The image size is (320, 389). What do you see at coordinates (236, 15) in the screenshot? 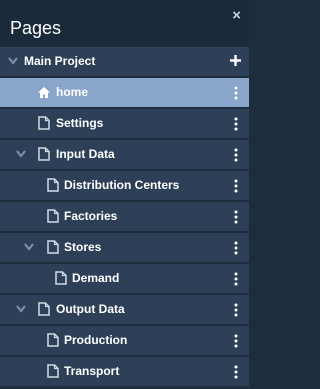
I see `close-panel-button: ×` at bounding box center [236, 15].